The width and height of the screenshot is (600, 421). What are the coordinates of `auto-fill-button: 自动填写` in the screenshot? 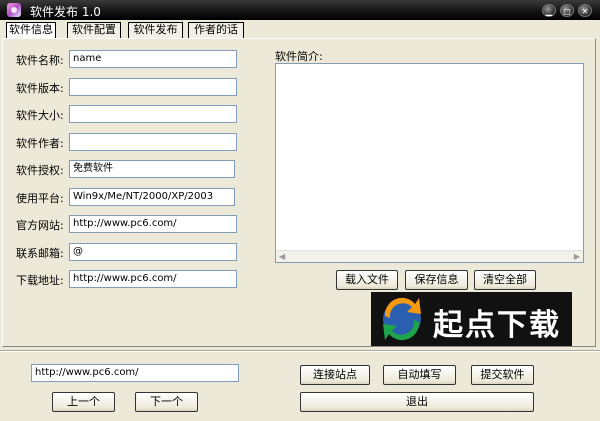 It's located at (419, 375).